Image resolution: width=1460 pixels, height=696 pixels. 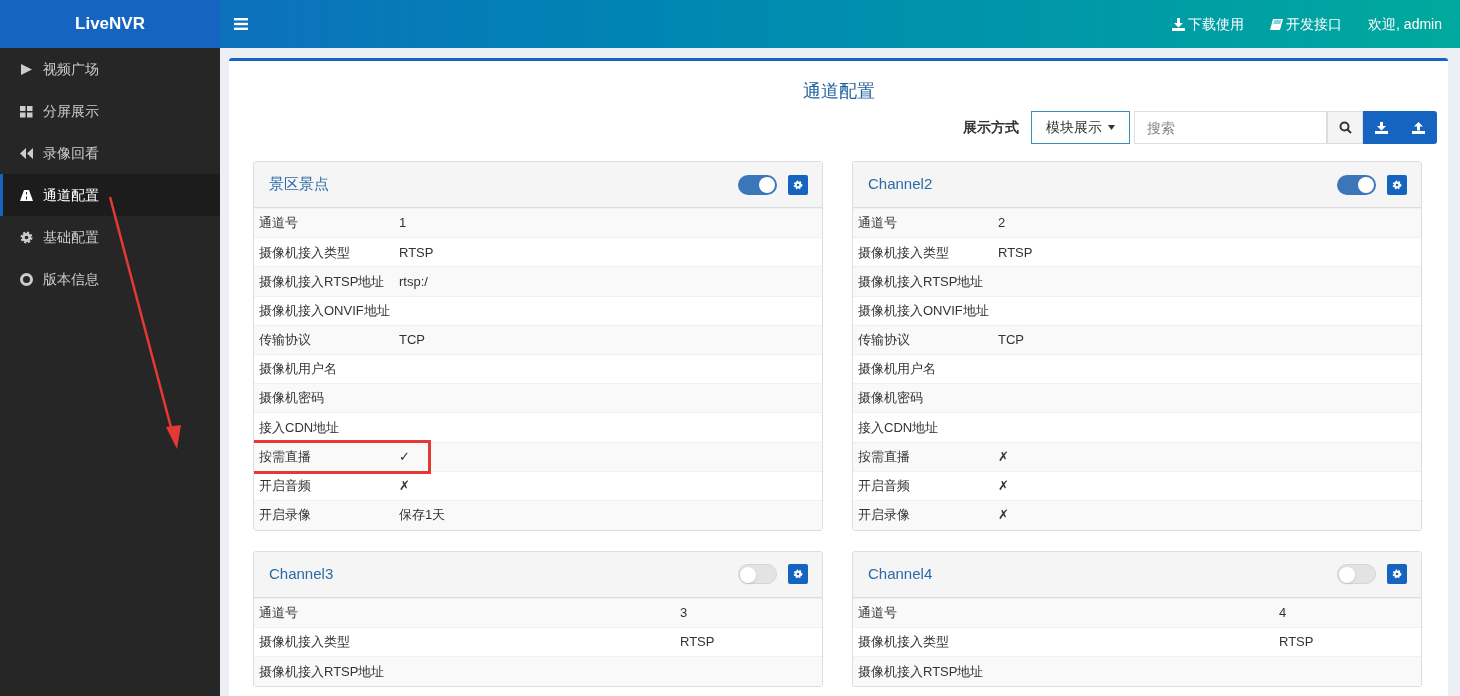 I want to click on backward-icon, so click(x=26, y=153).